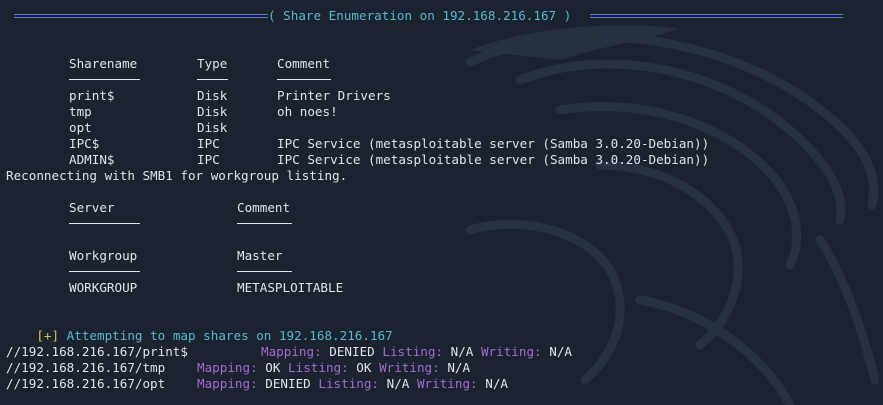  What do you see at coordinates (92, 95) in the screenshot?
I see `share-name: print$` at bounding box center [92, 95].